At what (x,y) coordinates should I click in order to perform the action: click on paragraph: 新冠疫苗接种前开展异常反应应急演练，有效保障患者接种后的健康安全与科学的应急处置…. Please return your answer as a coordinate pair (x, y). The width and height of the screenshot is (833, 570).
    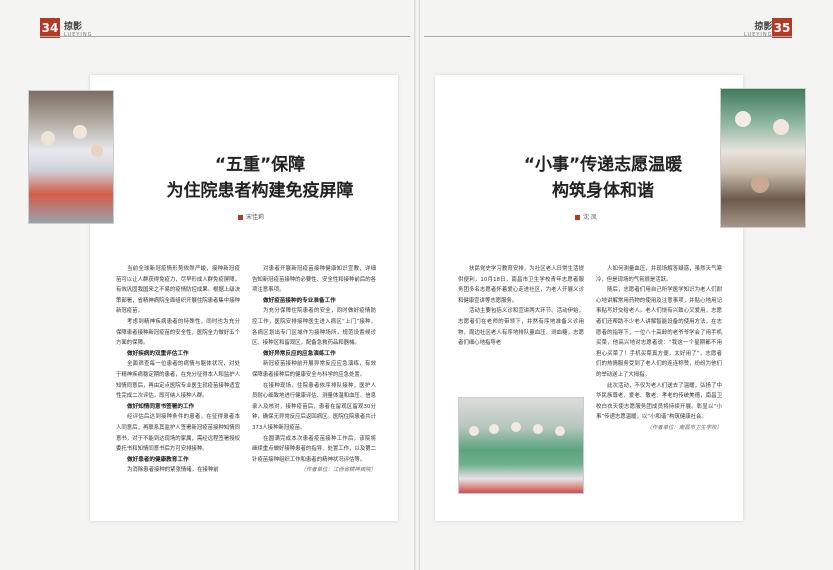
    Looking at the image, I should click on (314, 369).